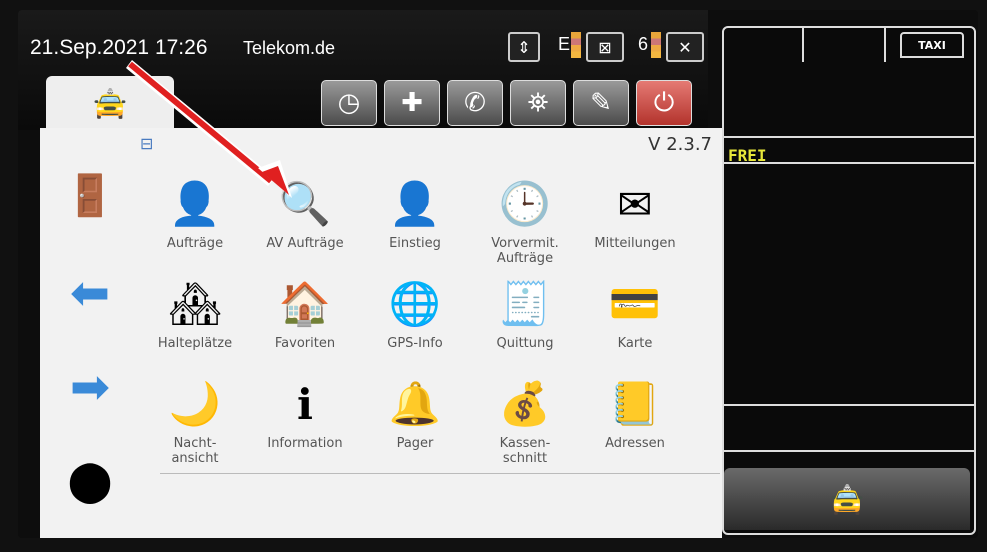  Describe the element at coordinates (415, 443) in the screenshot. I see `menu-item-label: Pager` at that location.